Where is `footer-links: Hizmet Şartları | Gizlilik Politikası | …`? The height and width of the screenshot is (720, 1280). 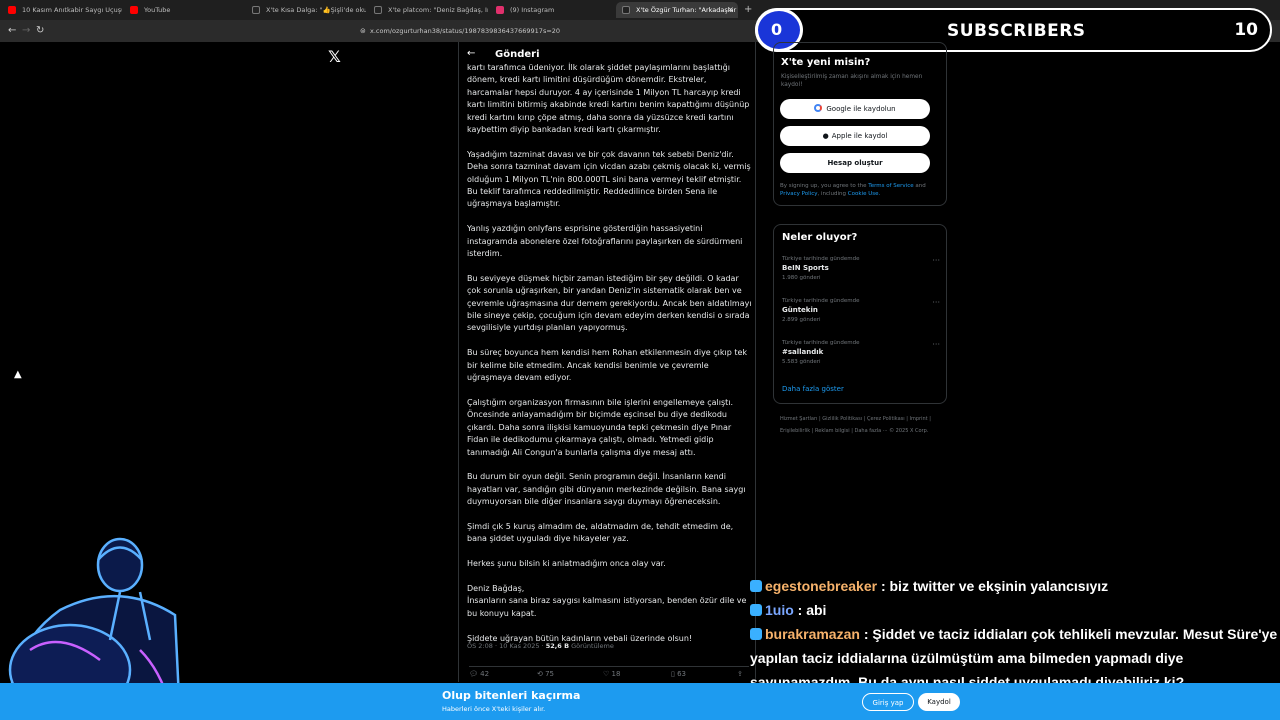 footer-links: Hizmet Şartları | Gizlilik Politikası | … is located at coordinates (860, 425).